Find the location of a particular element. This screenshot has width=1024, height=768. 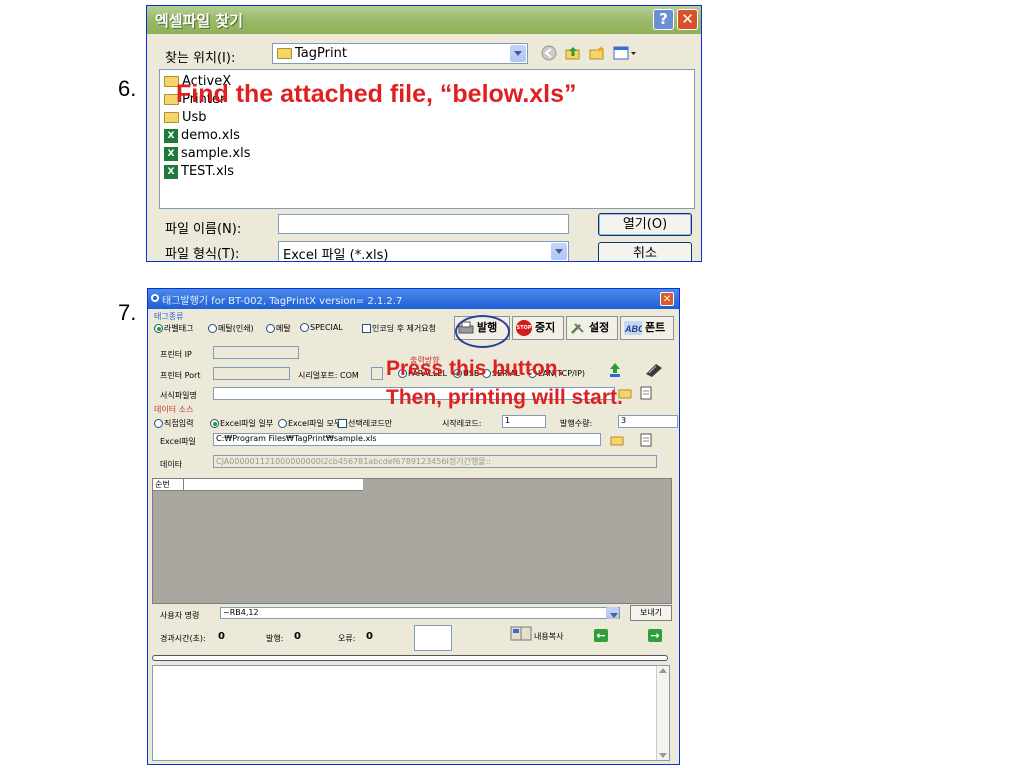

app-icon is located at coordinates (155, 298).